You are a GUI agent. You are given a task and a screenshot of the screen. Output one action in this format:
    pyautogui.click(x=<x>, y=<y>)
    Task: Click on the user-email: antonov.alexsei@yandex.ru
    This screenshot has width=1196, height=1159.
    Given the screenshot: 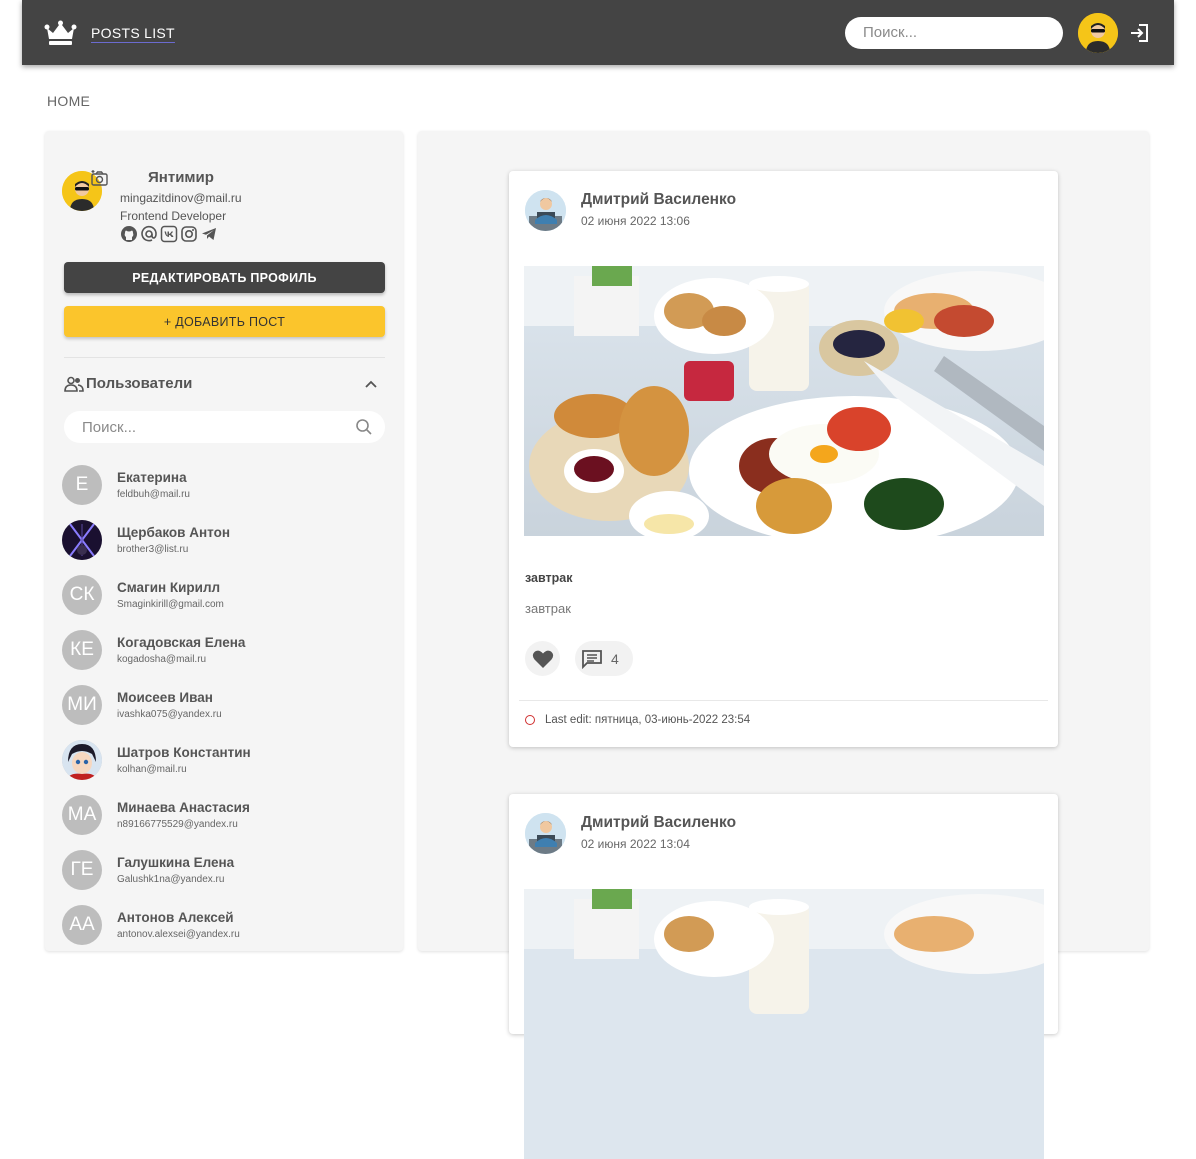 What is the action you would take?
    pyautogui.click(x=178, y=934)
    